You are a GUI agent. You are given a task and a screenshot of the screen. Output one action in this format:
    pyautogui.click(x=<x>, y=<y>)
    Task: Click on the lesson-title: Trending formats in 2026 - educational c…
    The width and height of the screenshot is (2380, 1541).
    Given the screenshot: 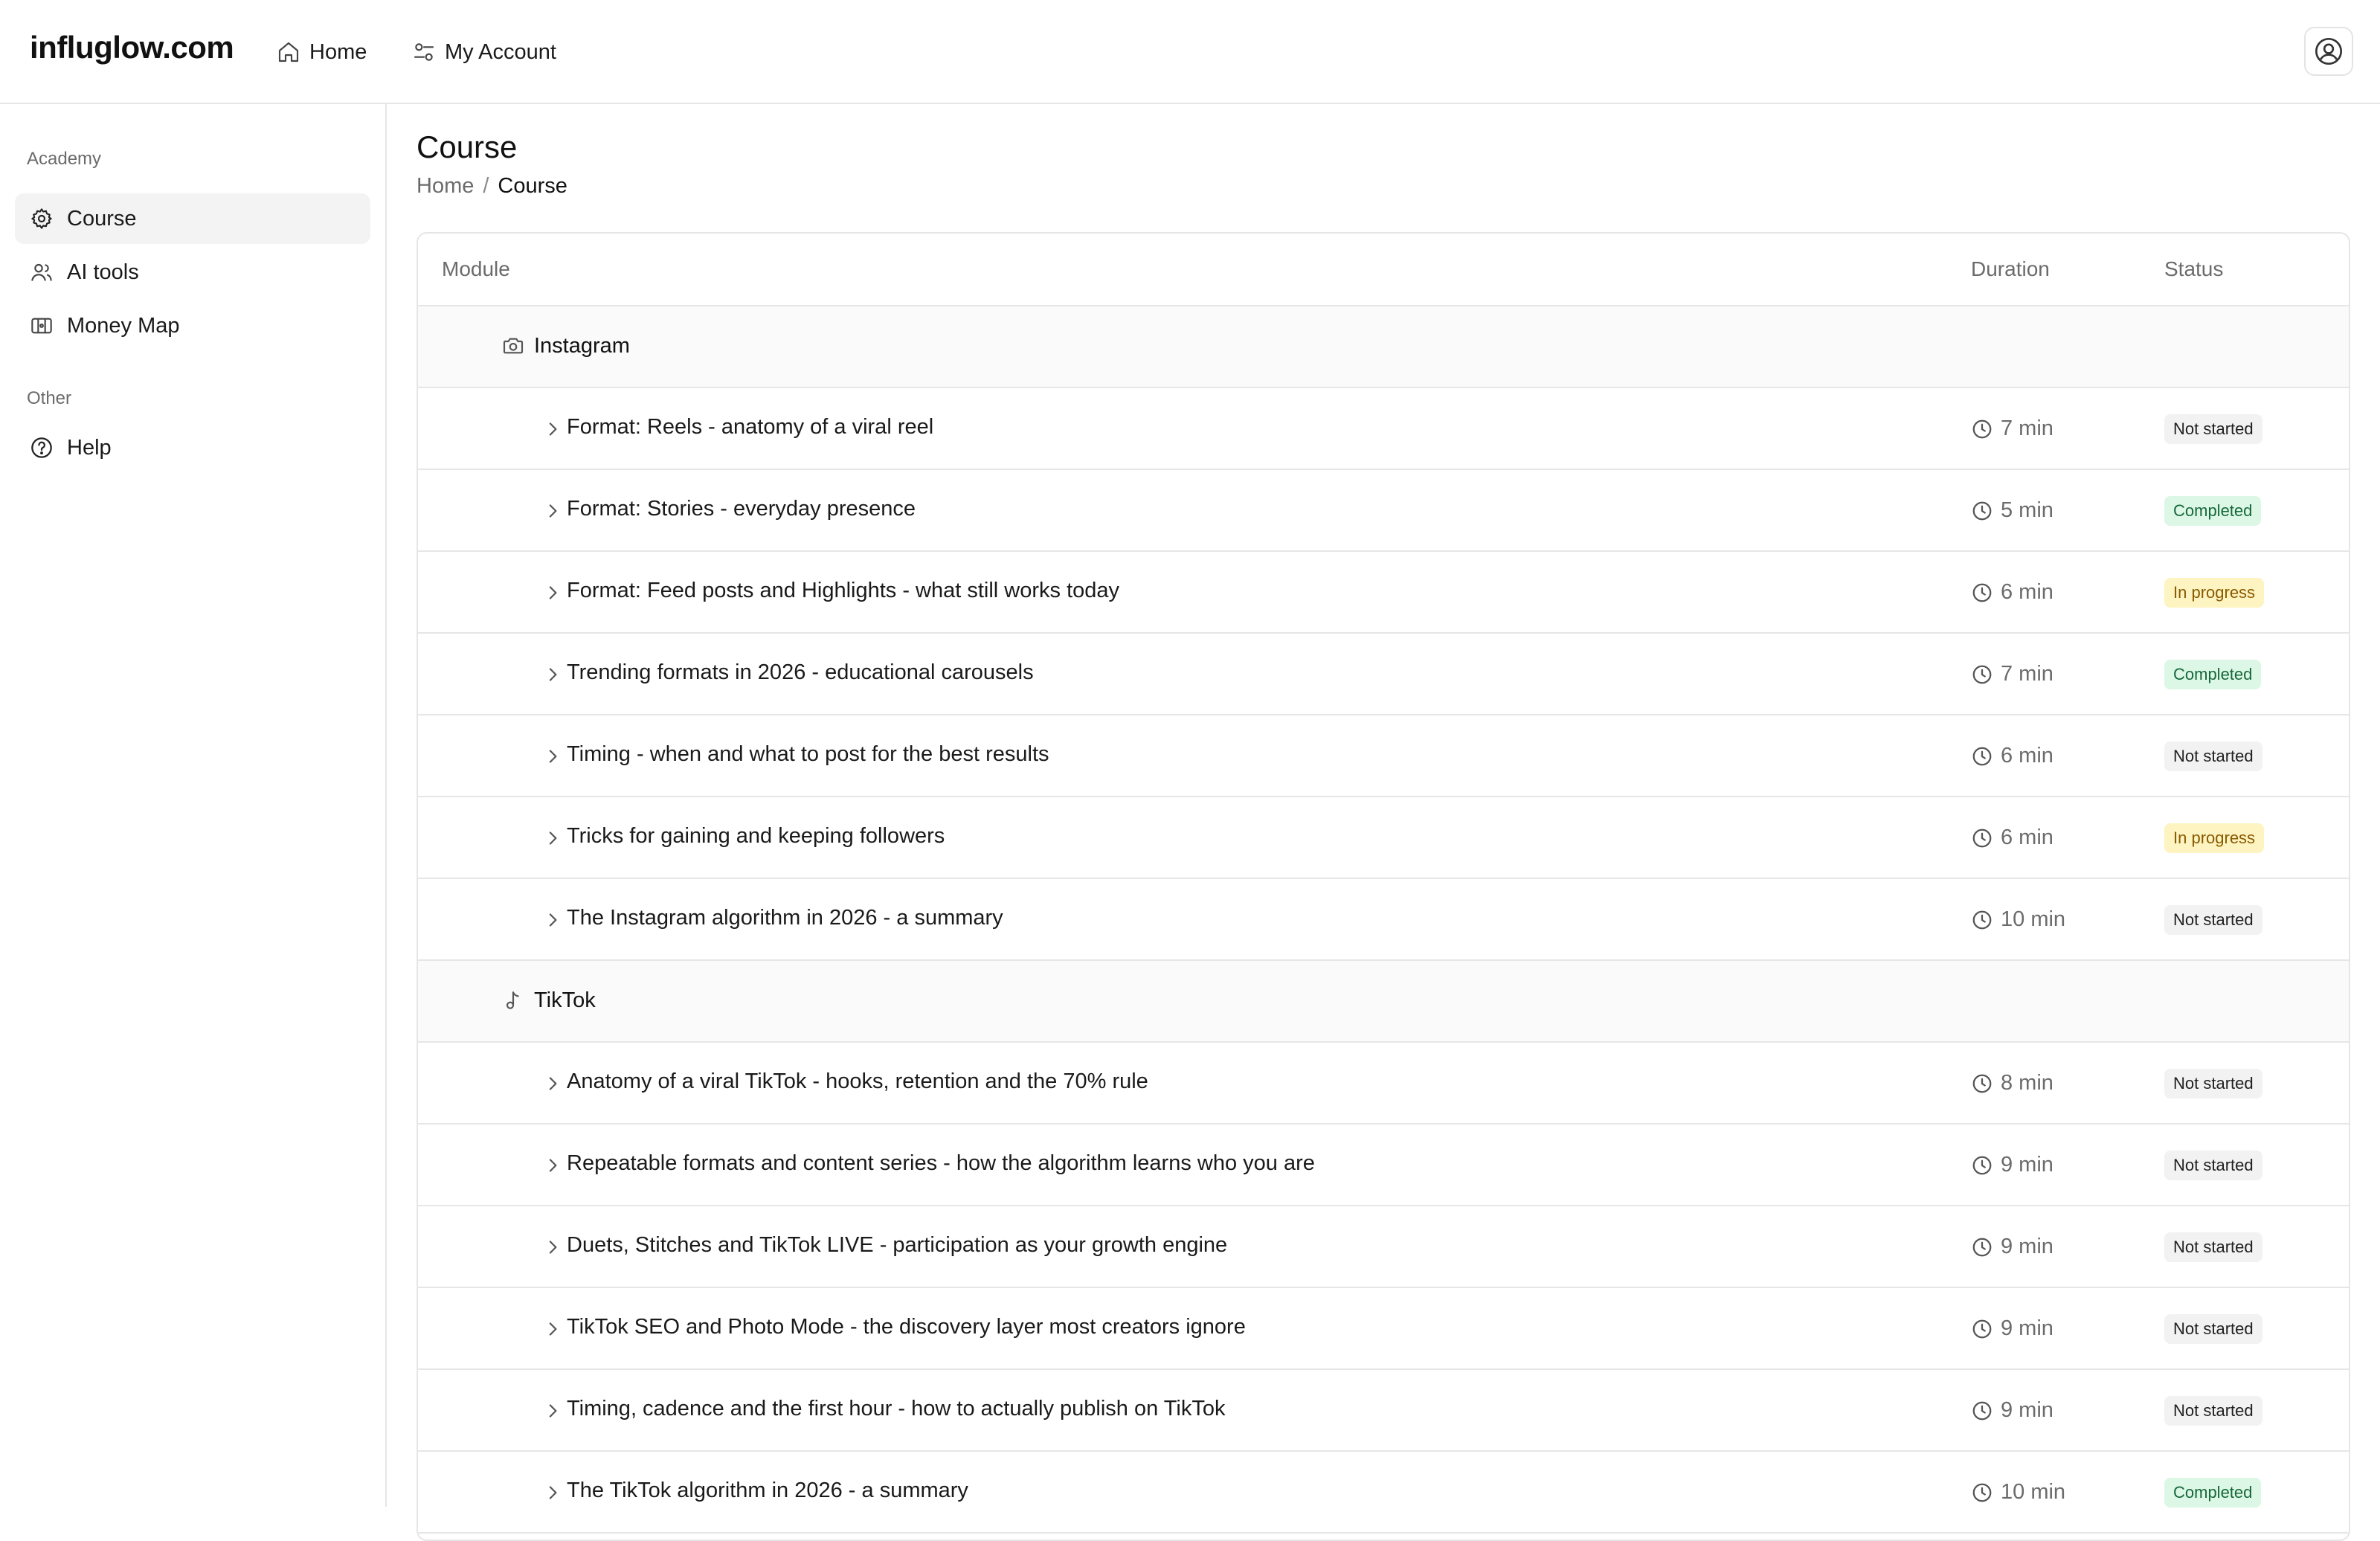 What is the action you would take?
    pyautogui.click(x=800, y=673)
    